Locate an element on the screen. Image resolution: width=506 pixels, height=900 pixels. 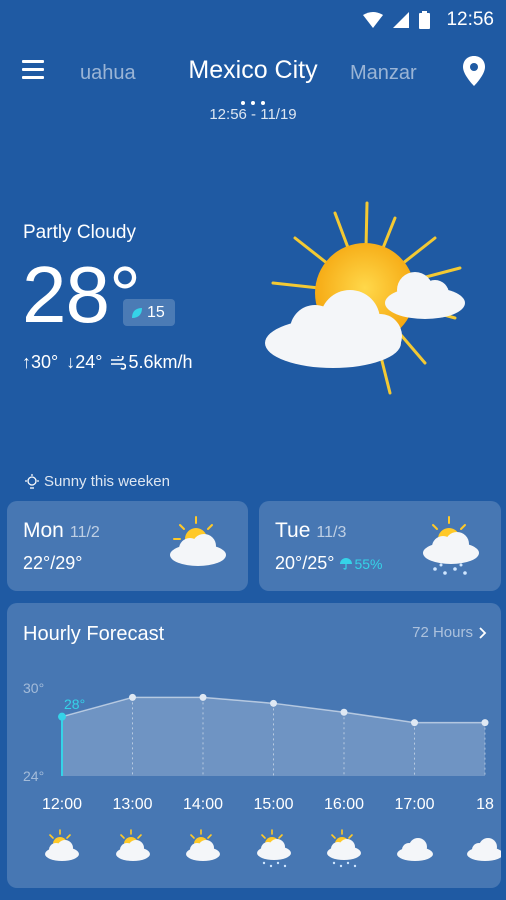
hour-label: 18 is located at coordinates (485, 804).